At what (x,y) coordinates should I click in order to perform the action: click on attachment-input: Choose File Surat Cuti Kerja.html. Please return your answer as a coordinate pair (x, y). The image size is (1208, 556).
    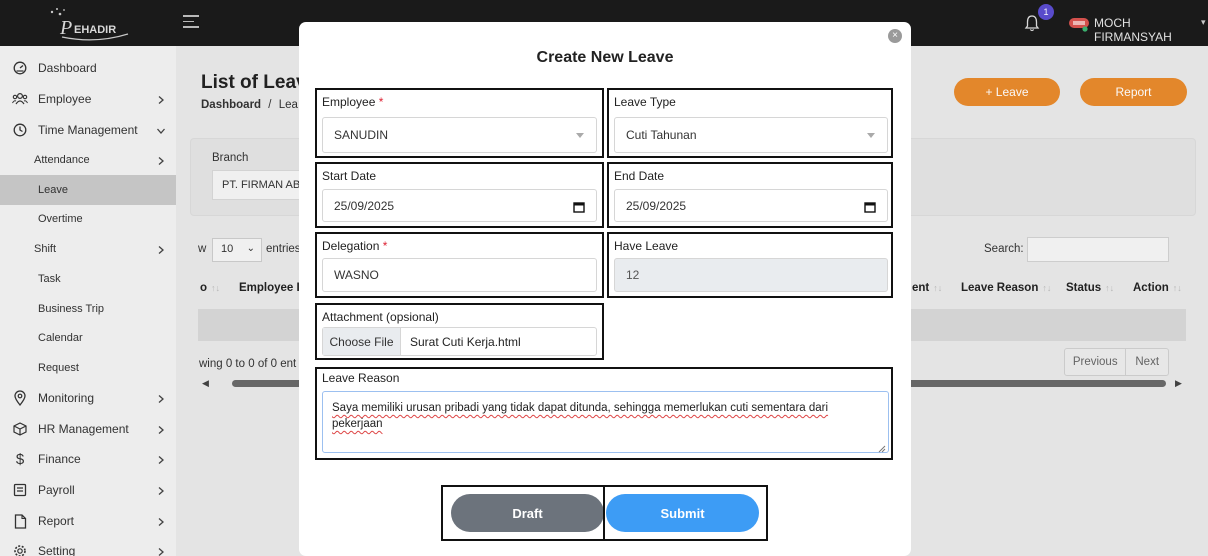
    Looking at the image, I should click on (459, 341).